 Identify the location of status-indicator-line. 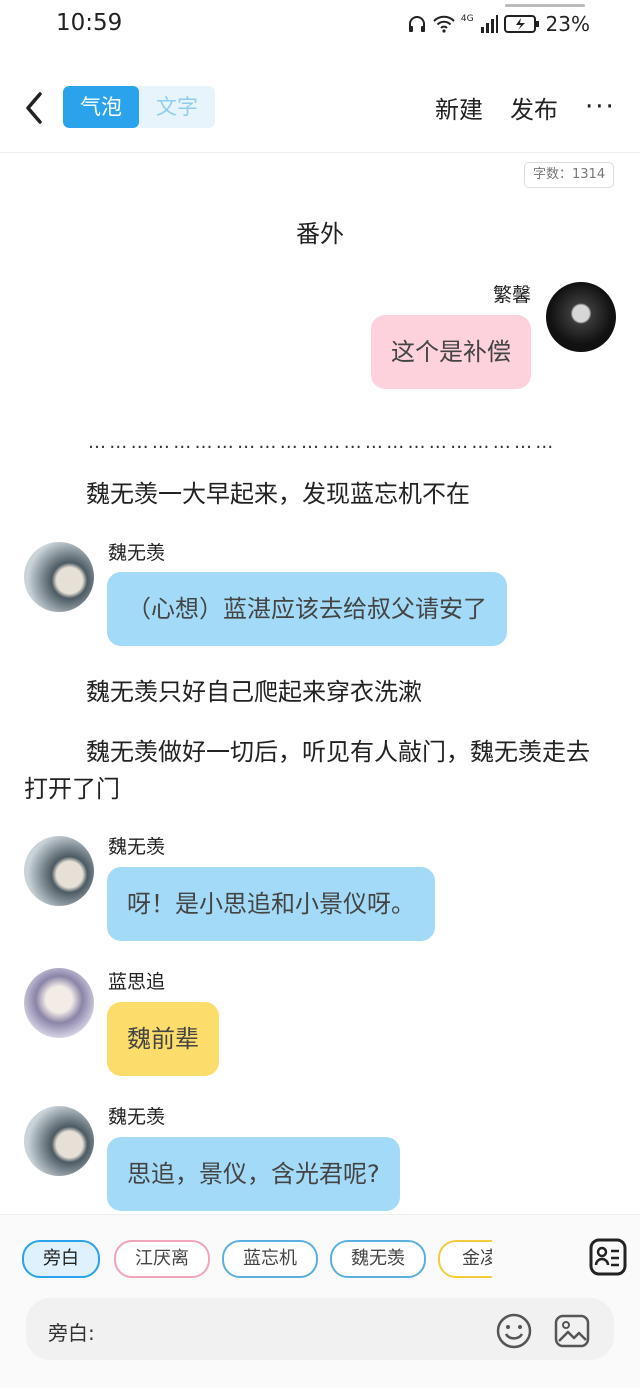
(545, 5).